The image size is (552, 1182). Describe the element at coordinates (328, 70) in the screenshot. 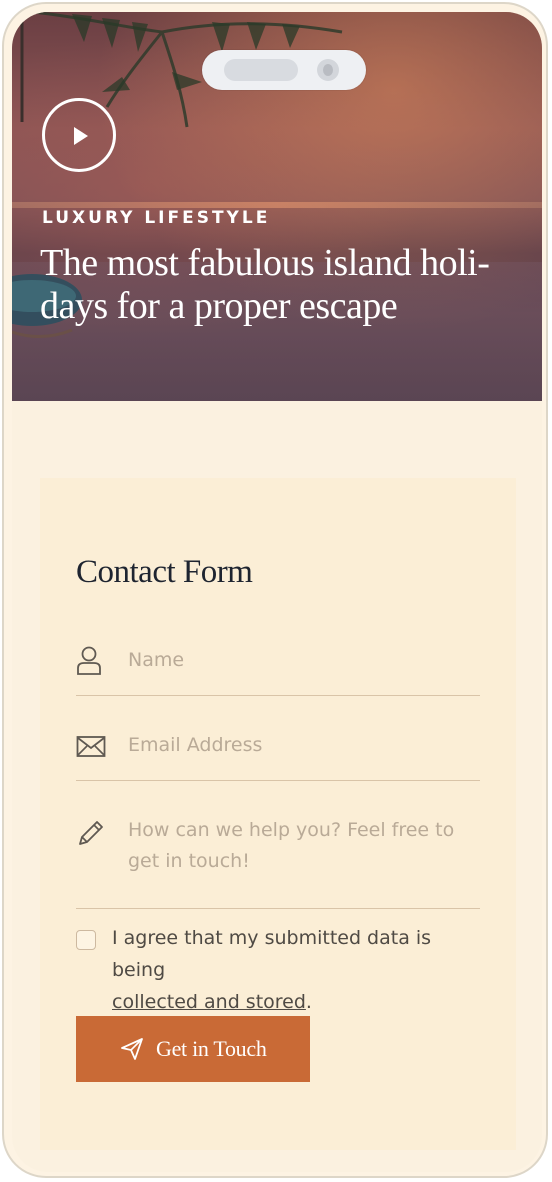

I see `camera-dot` at that location.